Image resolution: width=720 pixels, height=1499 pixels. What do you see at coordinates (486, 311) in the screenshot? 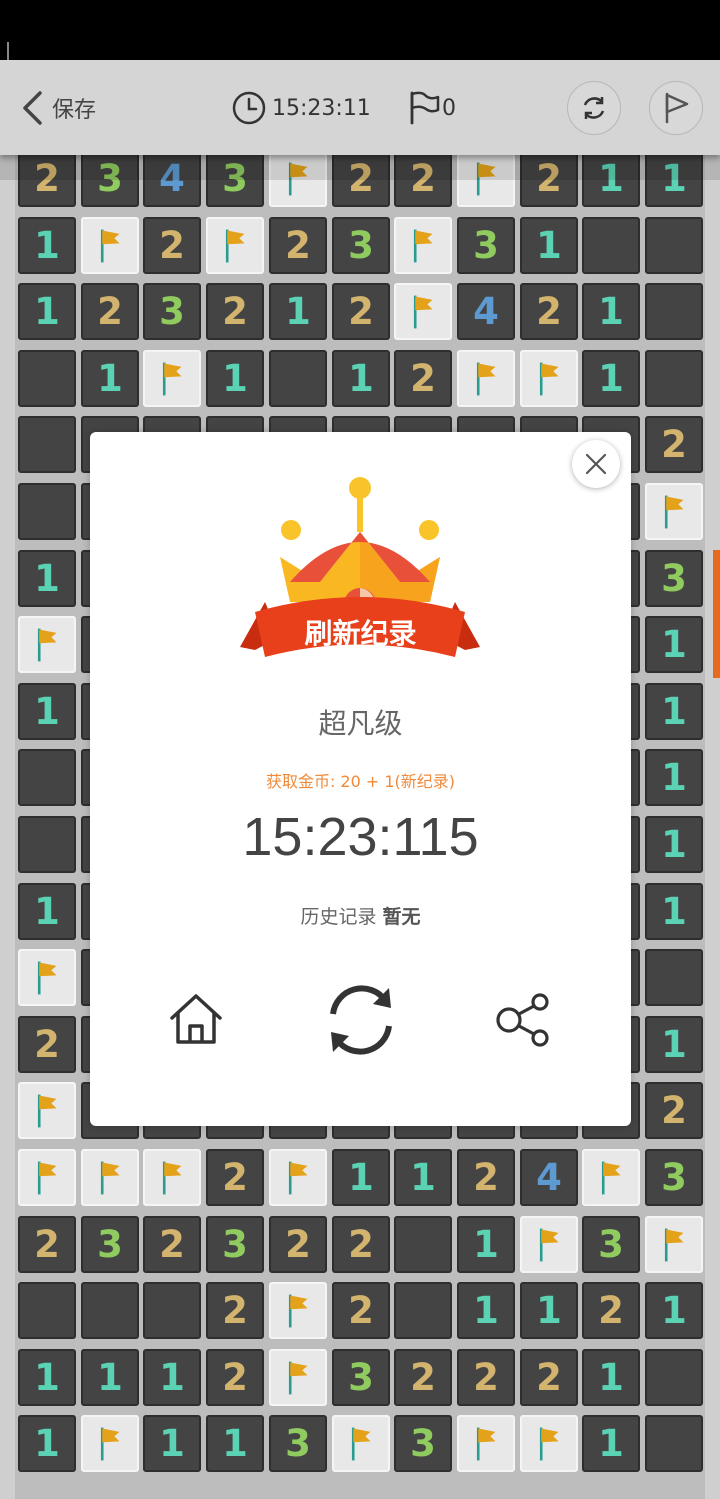
I see `number-cell: 4` at bounding box center [486, 311].